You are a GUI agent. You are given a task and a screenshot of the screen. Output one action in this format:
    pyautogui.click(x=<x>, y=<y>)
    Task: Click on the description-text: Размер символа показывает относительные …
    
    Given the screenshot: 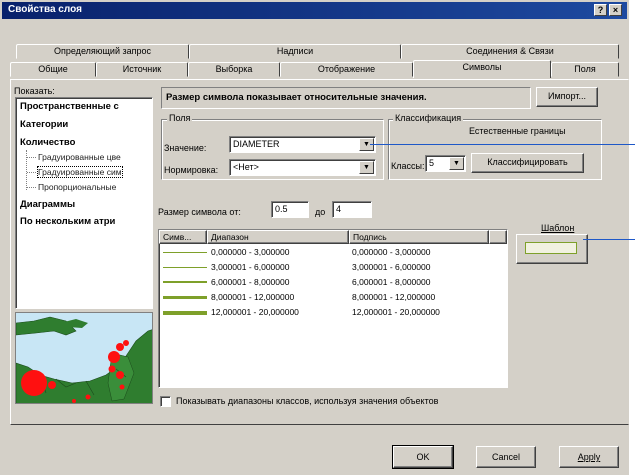 What is the action you would take?
    pyautogui.click(x=296, y=97)
    